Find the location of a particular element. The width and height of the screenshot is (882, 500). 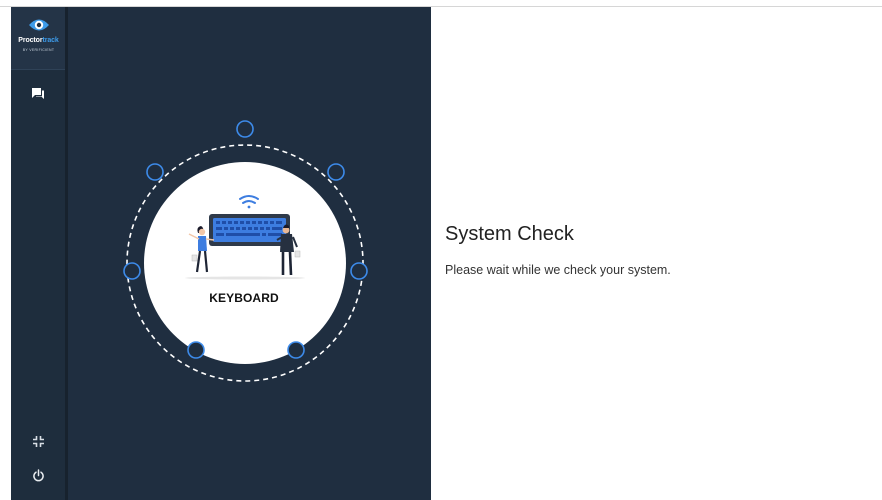

device-disc is located at coordinates (245, 263).